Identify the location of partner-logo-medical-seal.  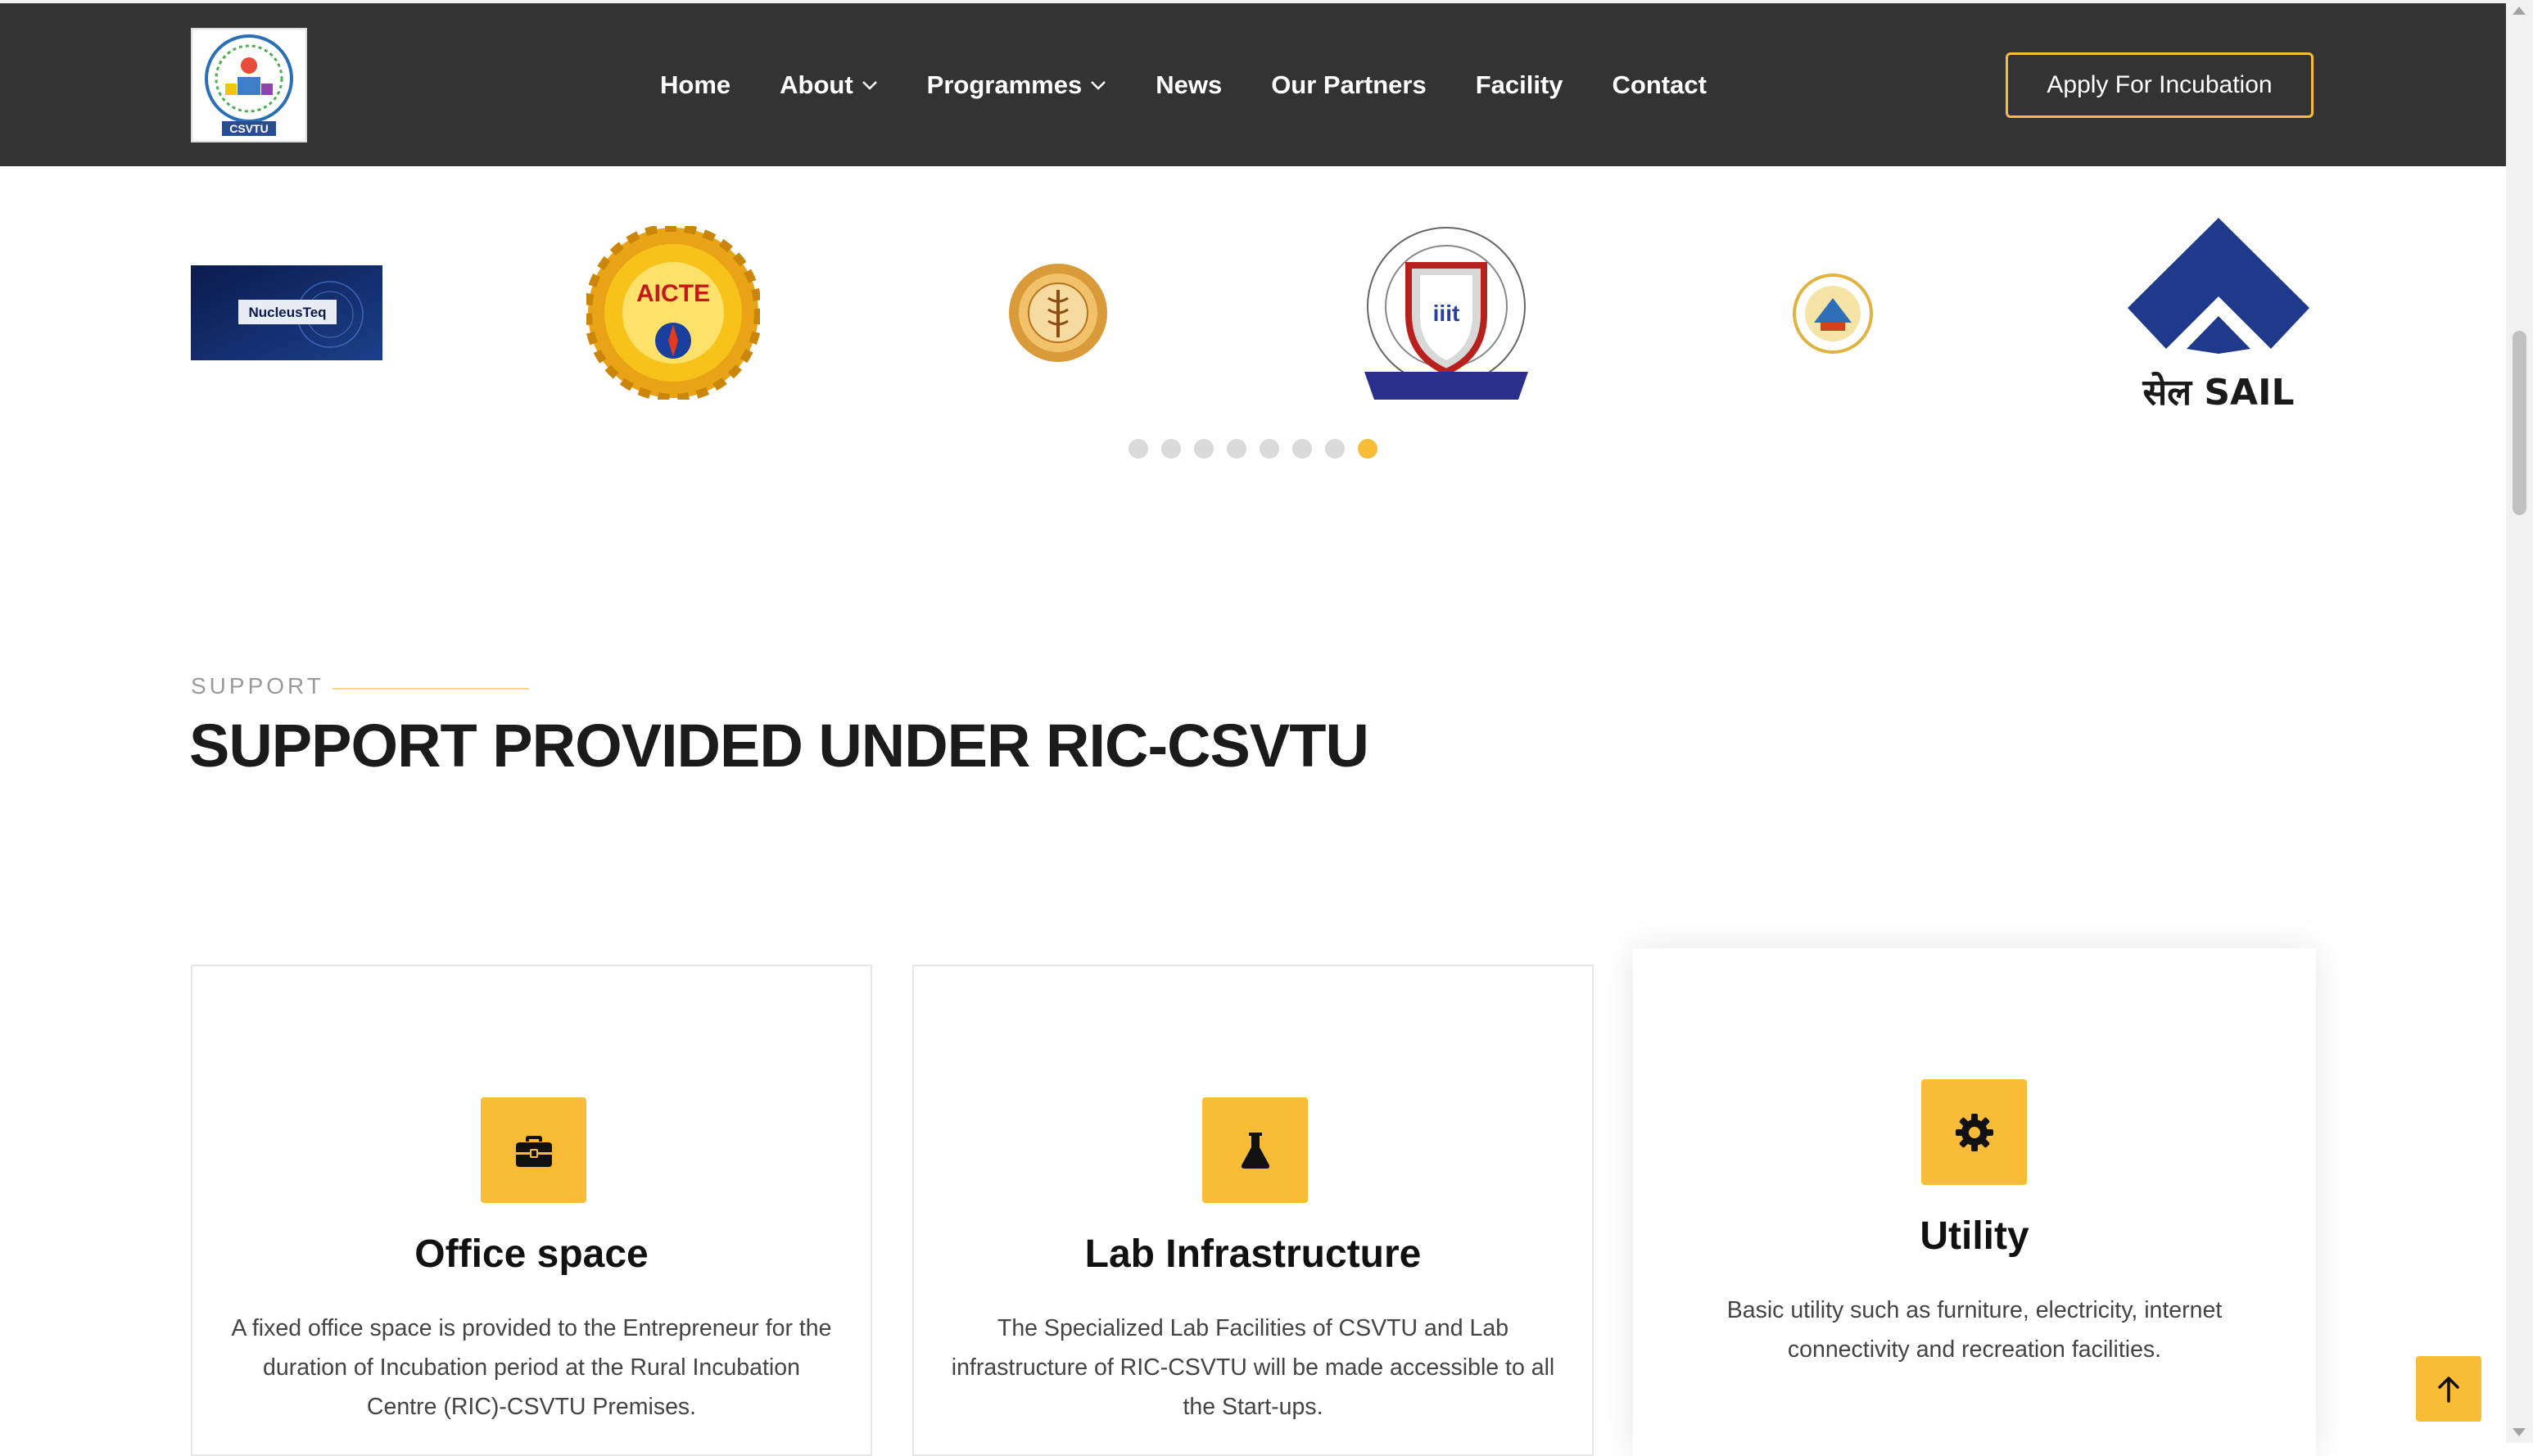
(1058, 315).